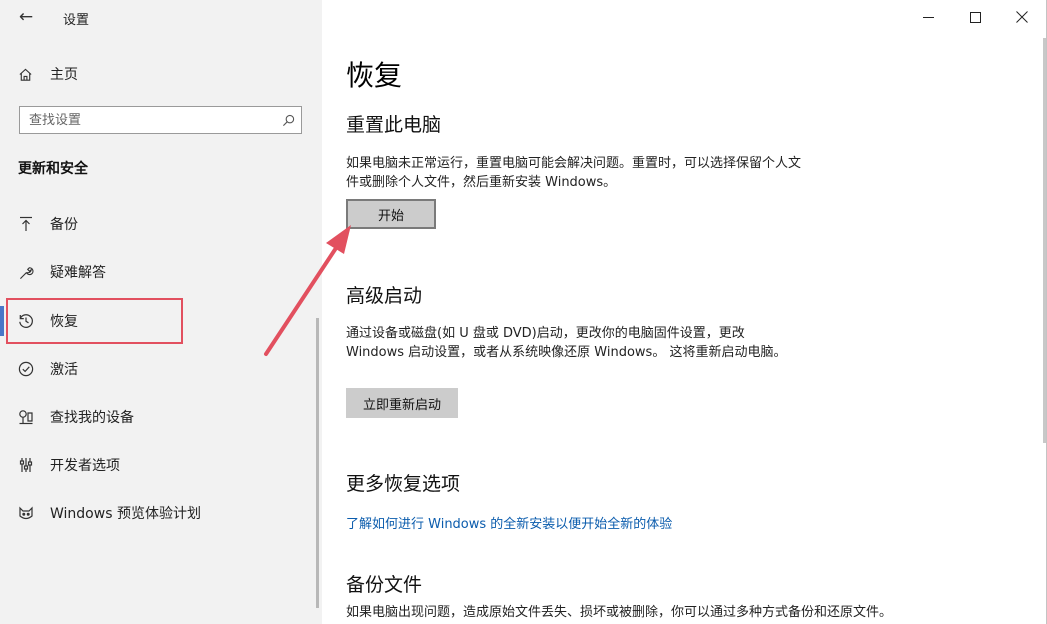 Image resolution: width=1047 pixels, height=624 pixels. What do you see at coordinates (26, 369) in the screenshot?
I see `check-circle-icon` at bounding box center [26, 369].